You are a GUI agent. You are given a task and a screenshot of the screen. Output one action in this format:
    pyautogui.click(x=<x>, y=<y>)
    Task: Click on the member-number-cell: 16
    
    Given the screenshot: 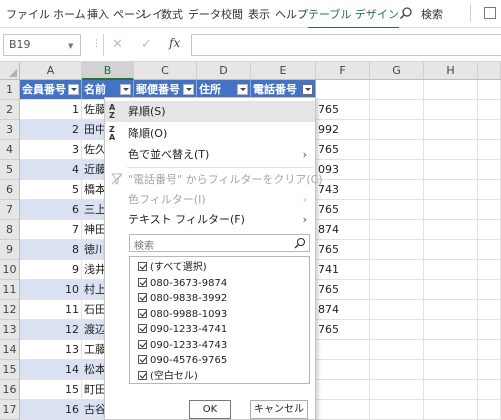 What is the action you would take?
    pyautogui.click(x=51, y=410)
    